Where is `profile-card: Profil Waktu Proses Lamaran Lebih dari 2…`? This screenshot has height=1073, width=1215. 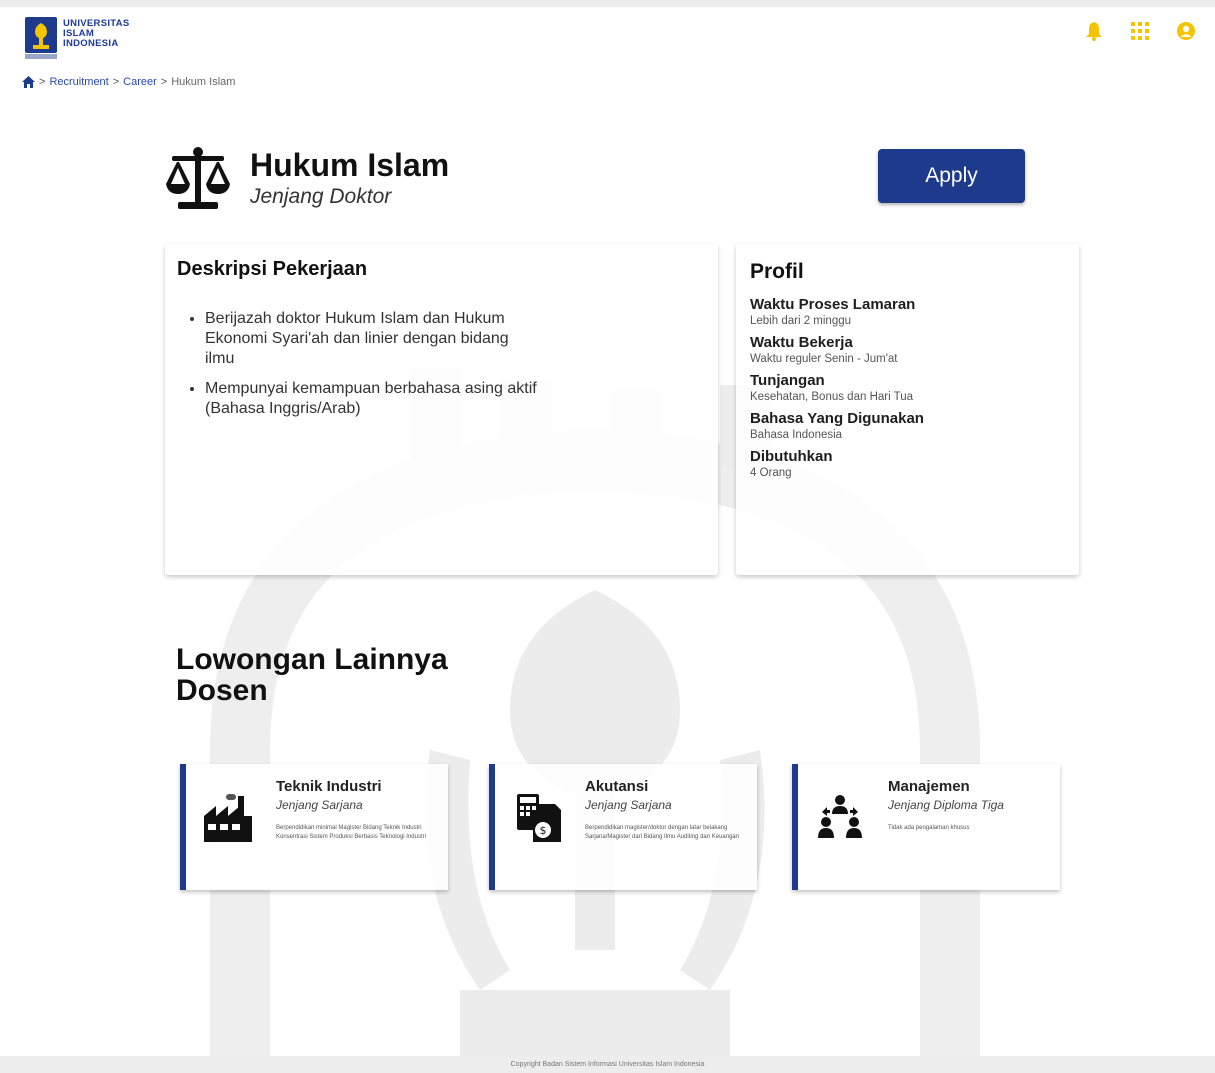 profile-card: Profil Waktu Proses Lamaran Lebih dari 2… is located at coordinates (907, 409).